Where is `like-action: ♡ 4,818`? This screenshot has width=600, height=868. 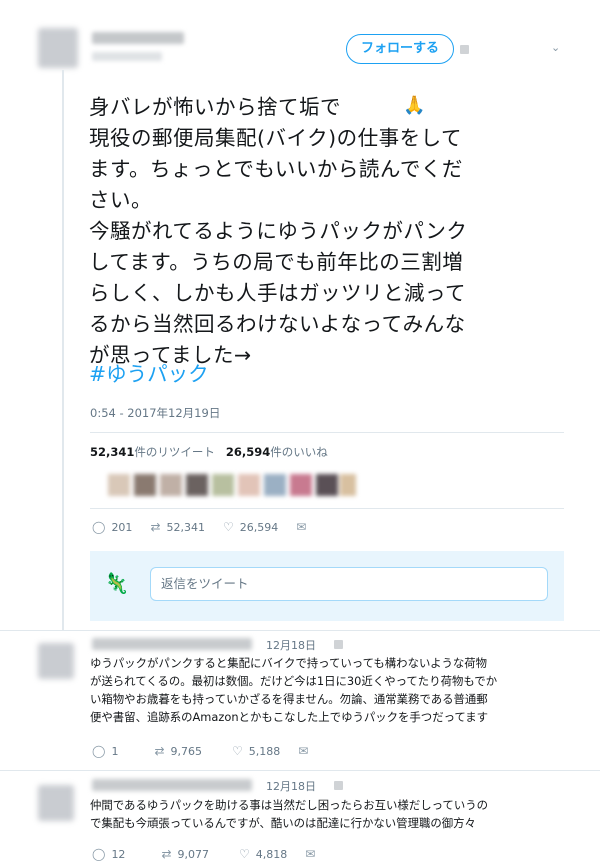 like-action: ♡ 4,818 is located at coordinates (263, 854).